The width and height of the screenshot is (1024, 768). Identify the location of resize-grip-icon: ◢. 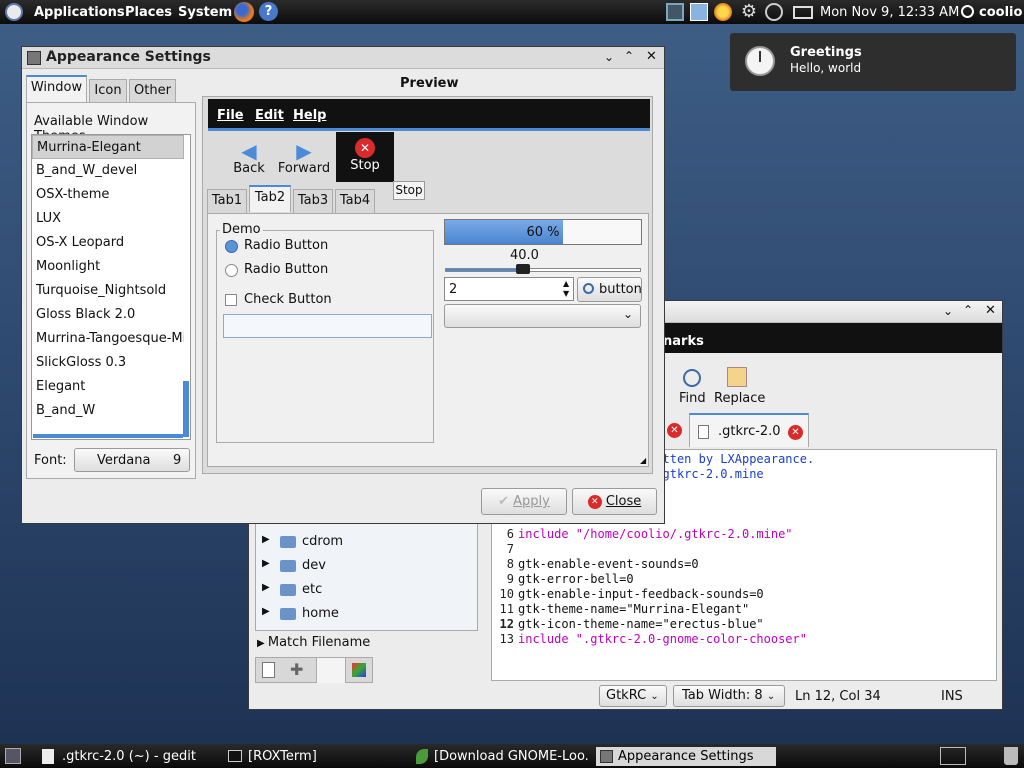
(643, 460).